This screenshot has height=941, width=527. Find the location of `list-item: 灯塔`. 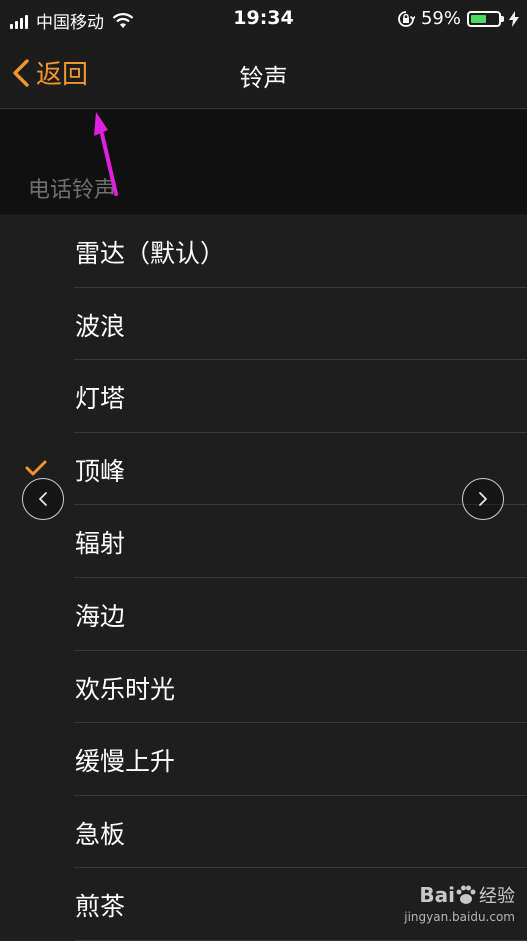

list-item: 灯塔 is located at coordinates (263, 396).